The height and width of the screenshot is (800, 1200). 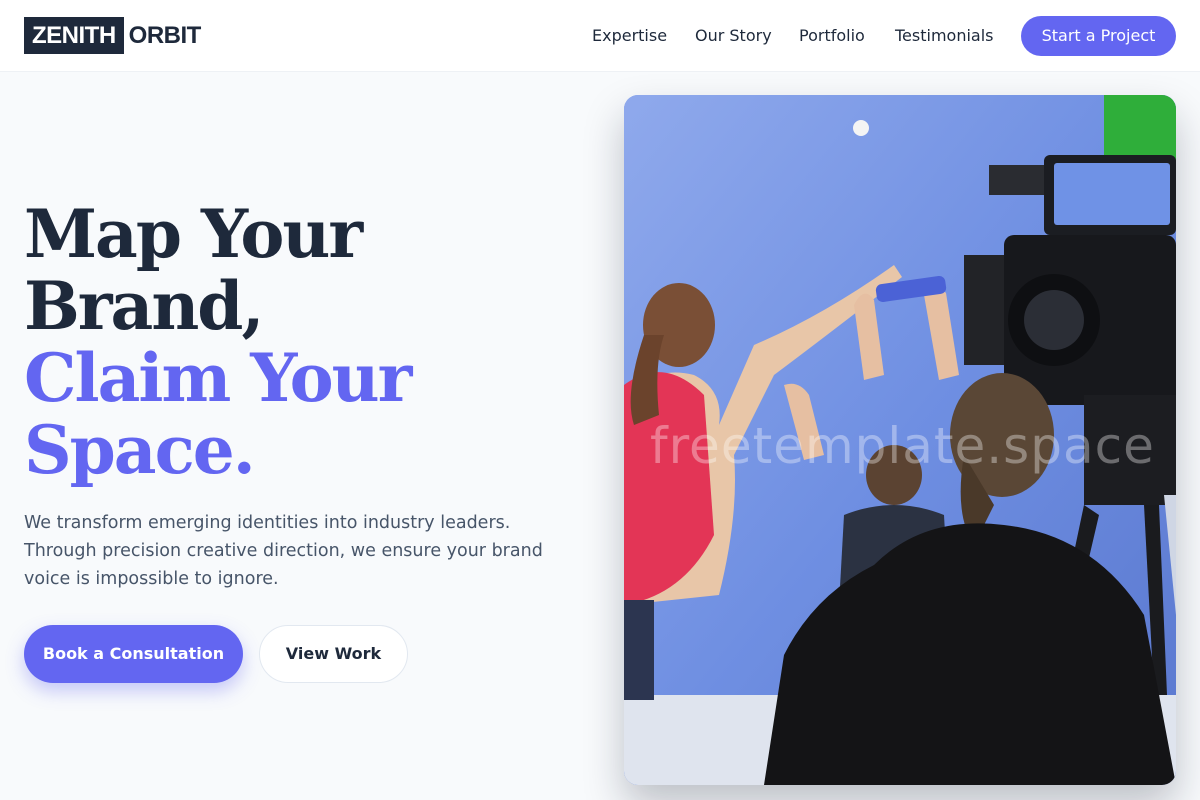 I want to click on headline-line-4: Space., so click(x=140, y=450).